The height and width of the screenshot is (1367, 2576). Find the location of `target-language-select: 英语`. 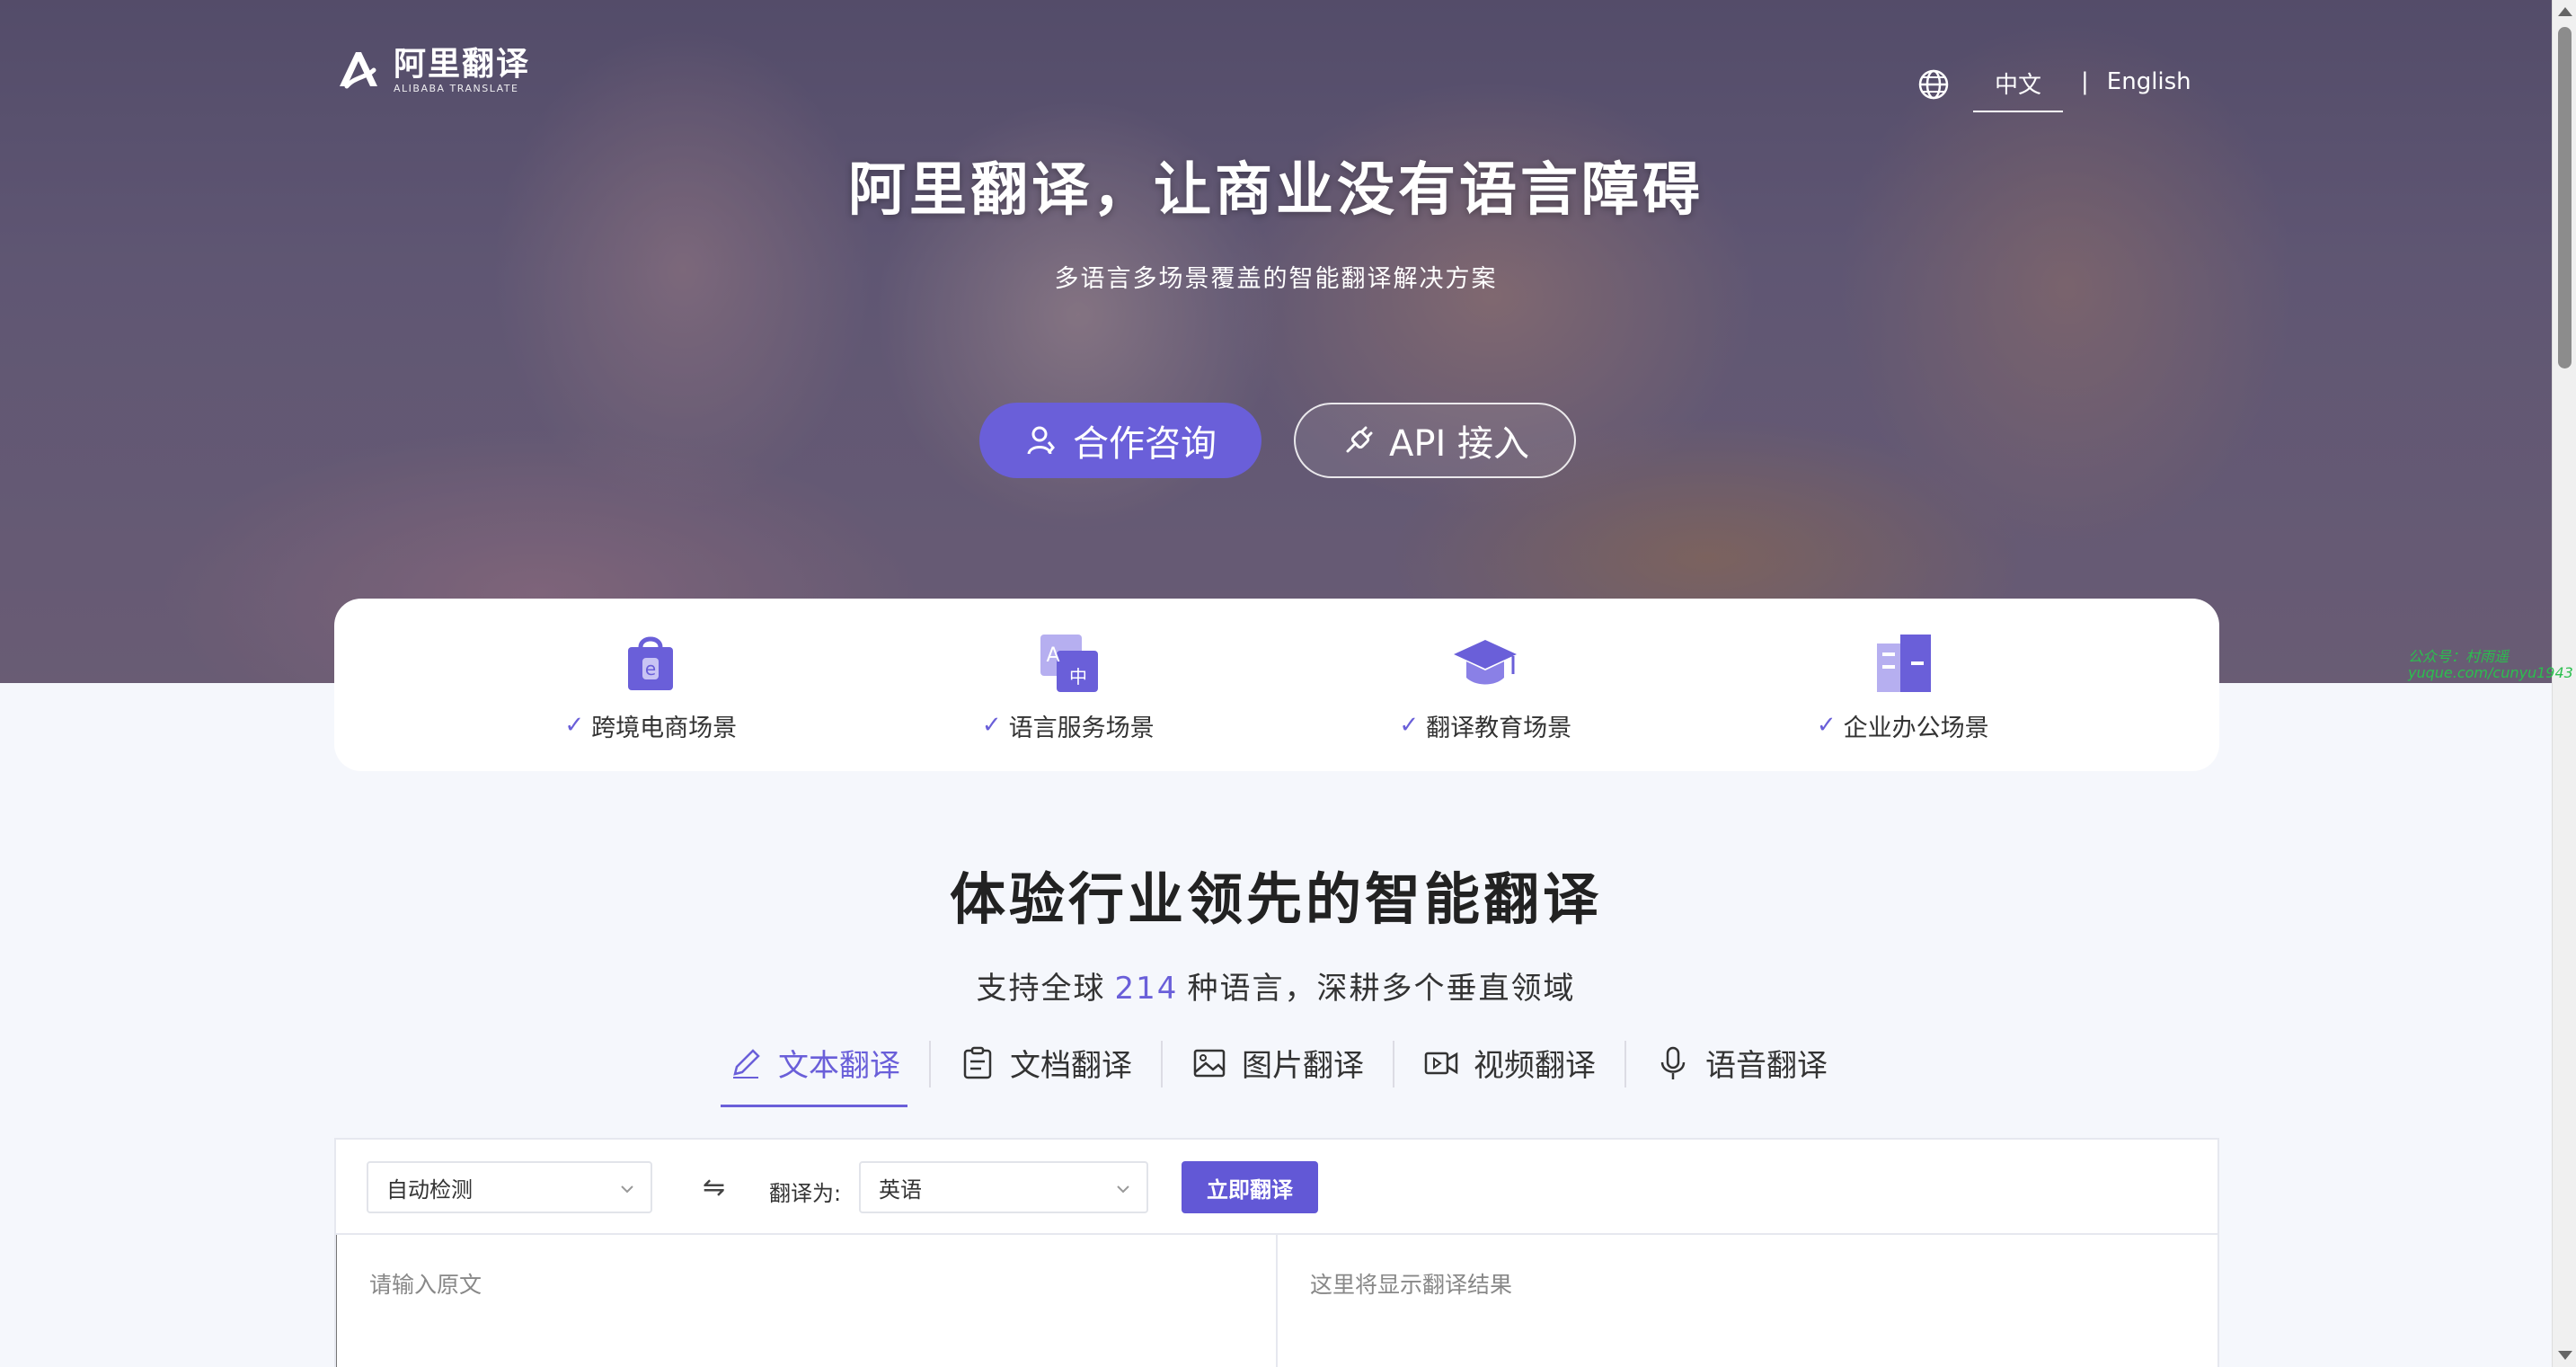

target-language-select: 英语 is located at coordinates (1003, 1187).